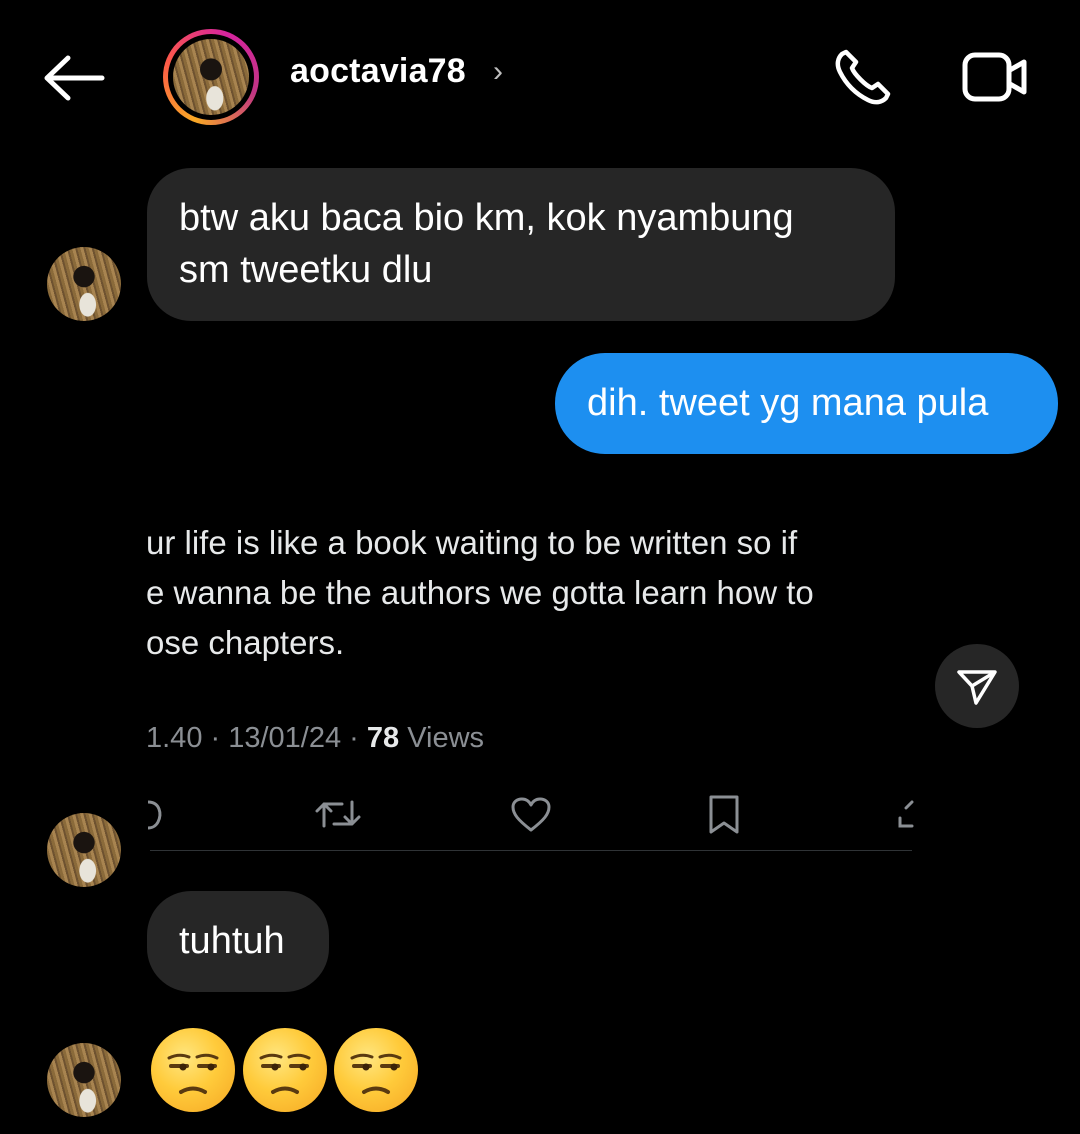  I want to click on tweet-views-label: Views, so click(442, 738).